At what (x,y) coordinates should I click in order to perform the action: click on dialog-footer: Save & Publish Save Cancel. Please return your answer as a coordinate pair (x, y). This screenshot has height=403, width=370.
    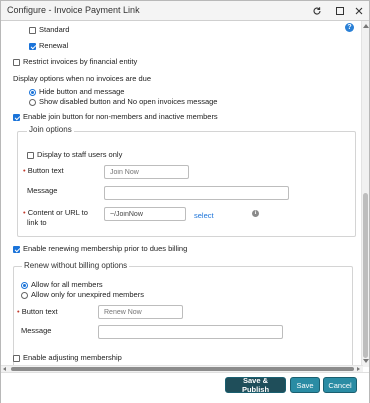
    Looking at the image, I should click on (185, 387).